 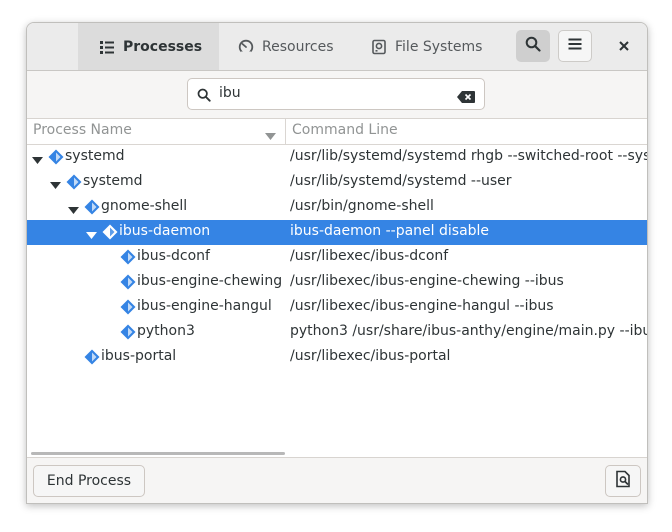 What do you see at coordinates (230, 93) in the screenshot?
I see `search-input-value: ibu` at bounding box center [230, 93].